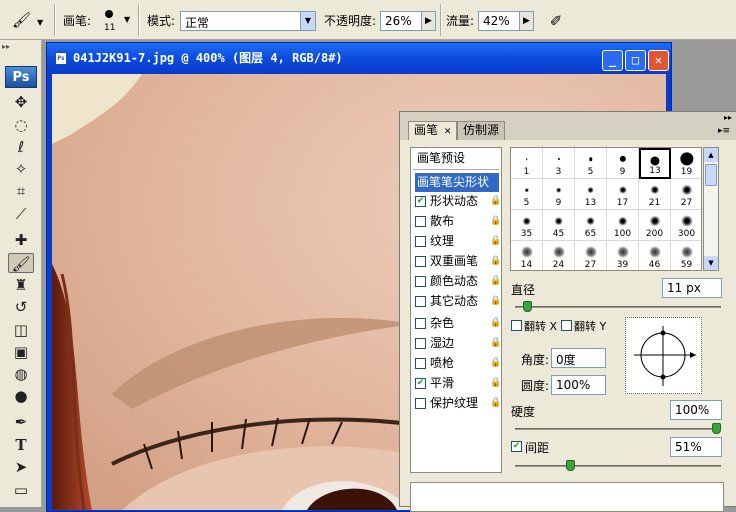 This screenshot has height=512, width=736. What do you see at coordinates (458, 343) in the screenshot?
I see `brush-option-item: 湿边 🔒` at bounding box center [458, 343].